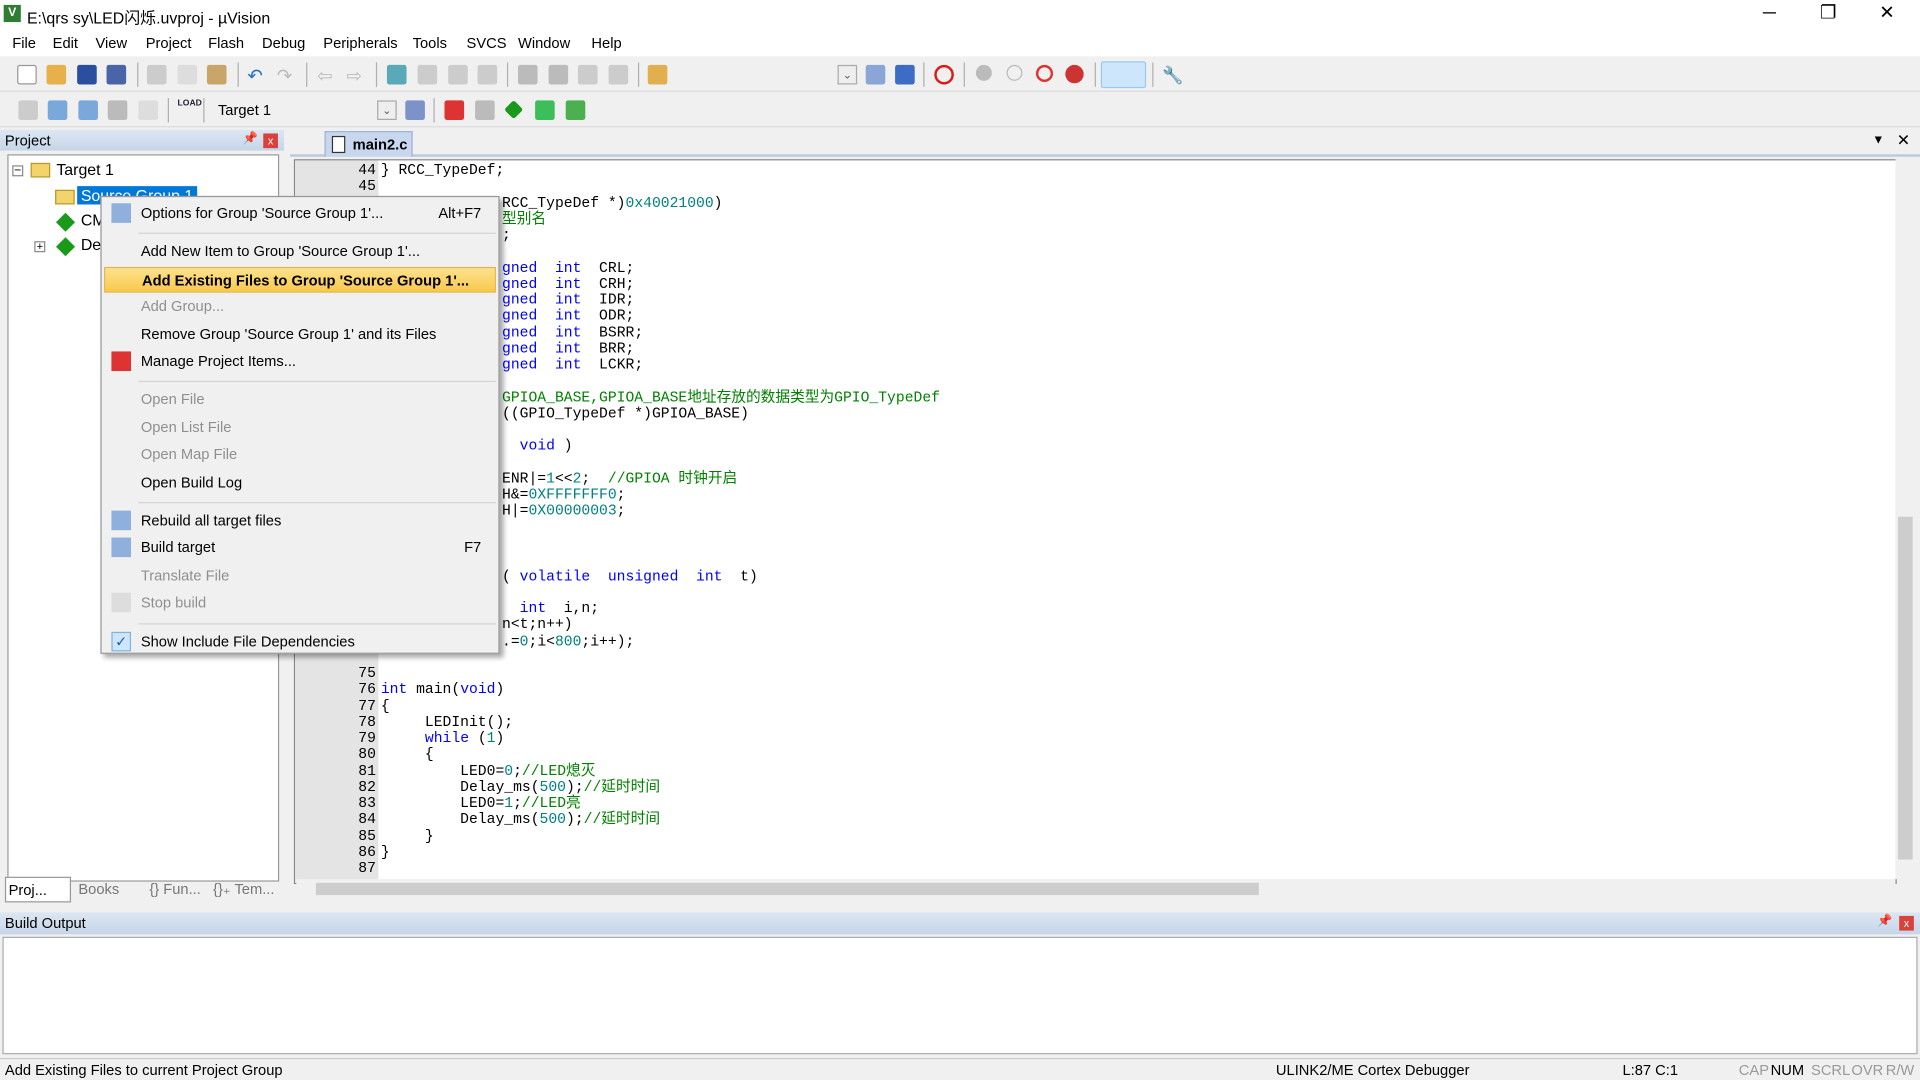  I want to click on context-menu-item: Open File, so click(300, 400).